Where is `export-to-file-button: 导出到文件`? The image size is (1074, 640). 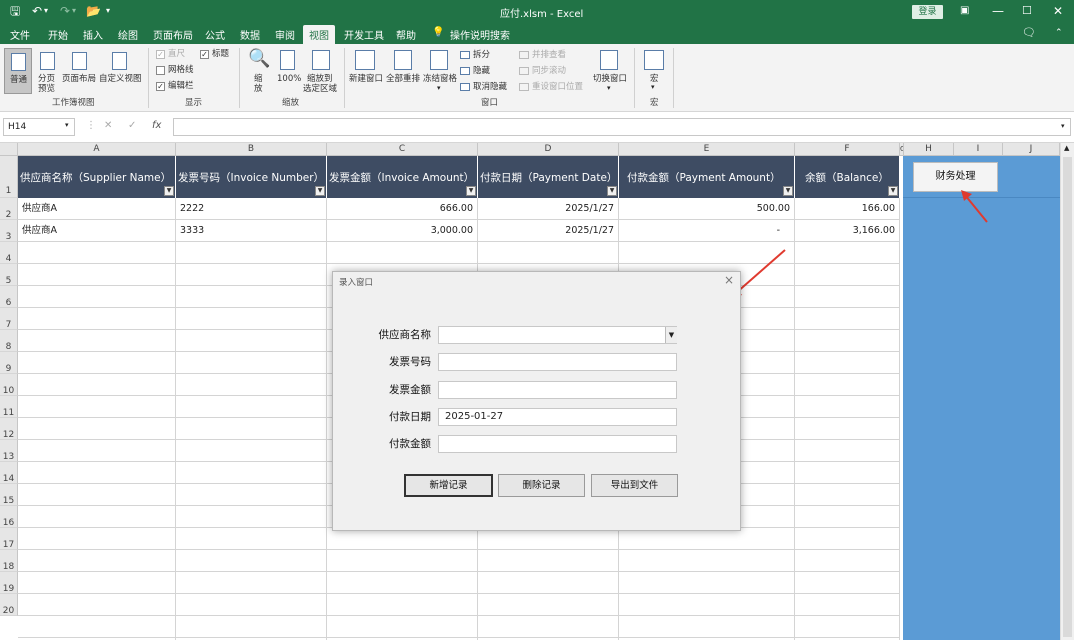
export-to-file-button: 导出到文件 is located at coordinates (634, 485).